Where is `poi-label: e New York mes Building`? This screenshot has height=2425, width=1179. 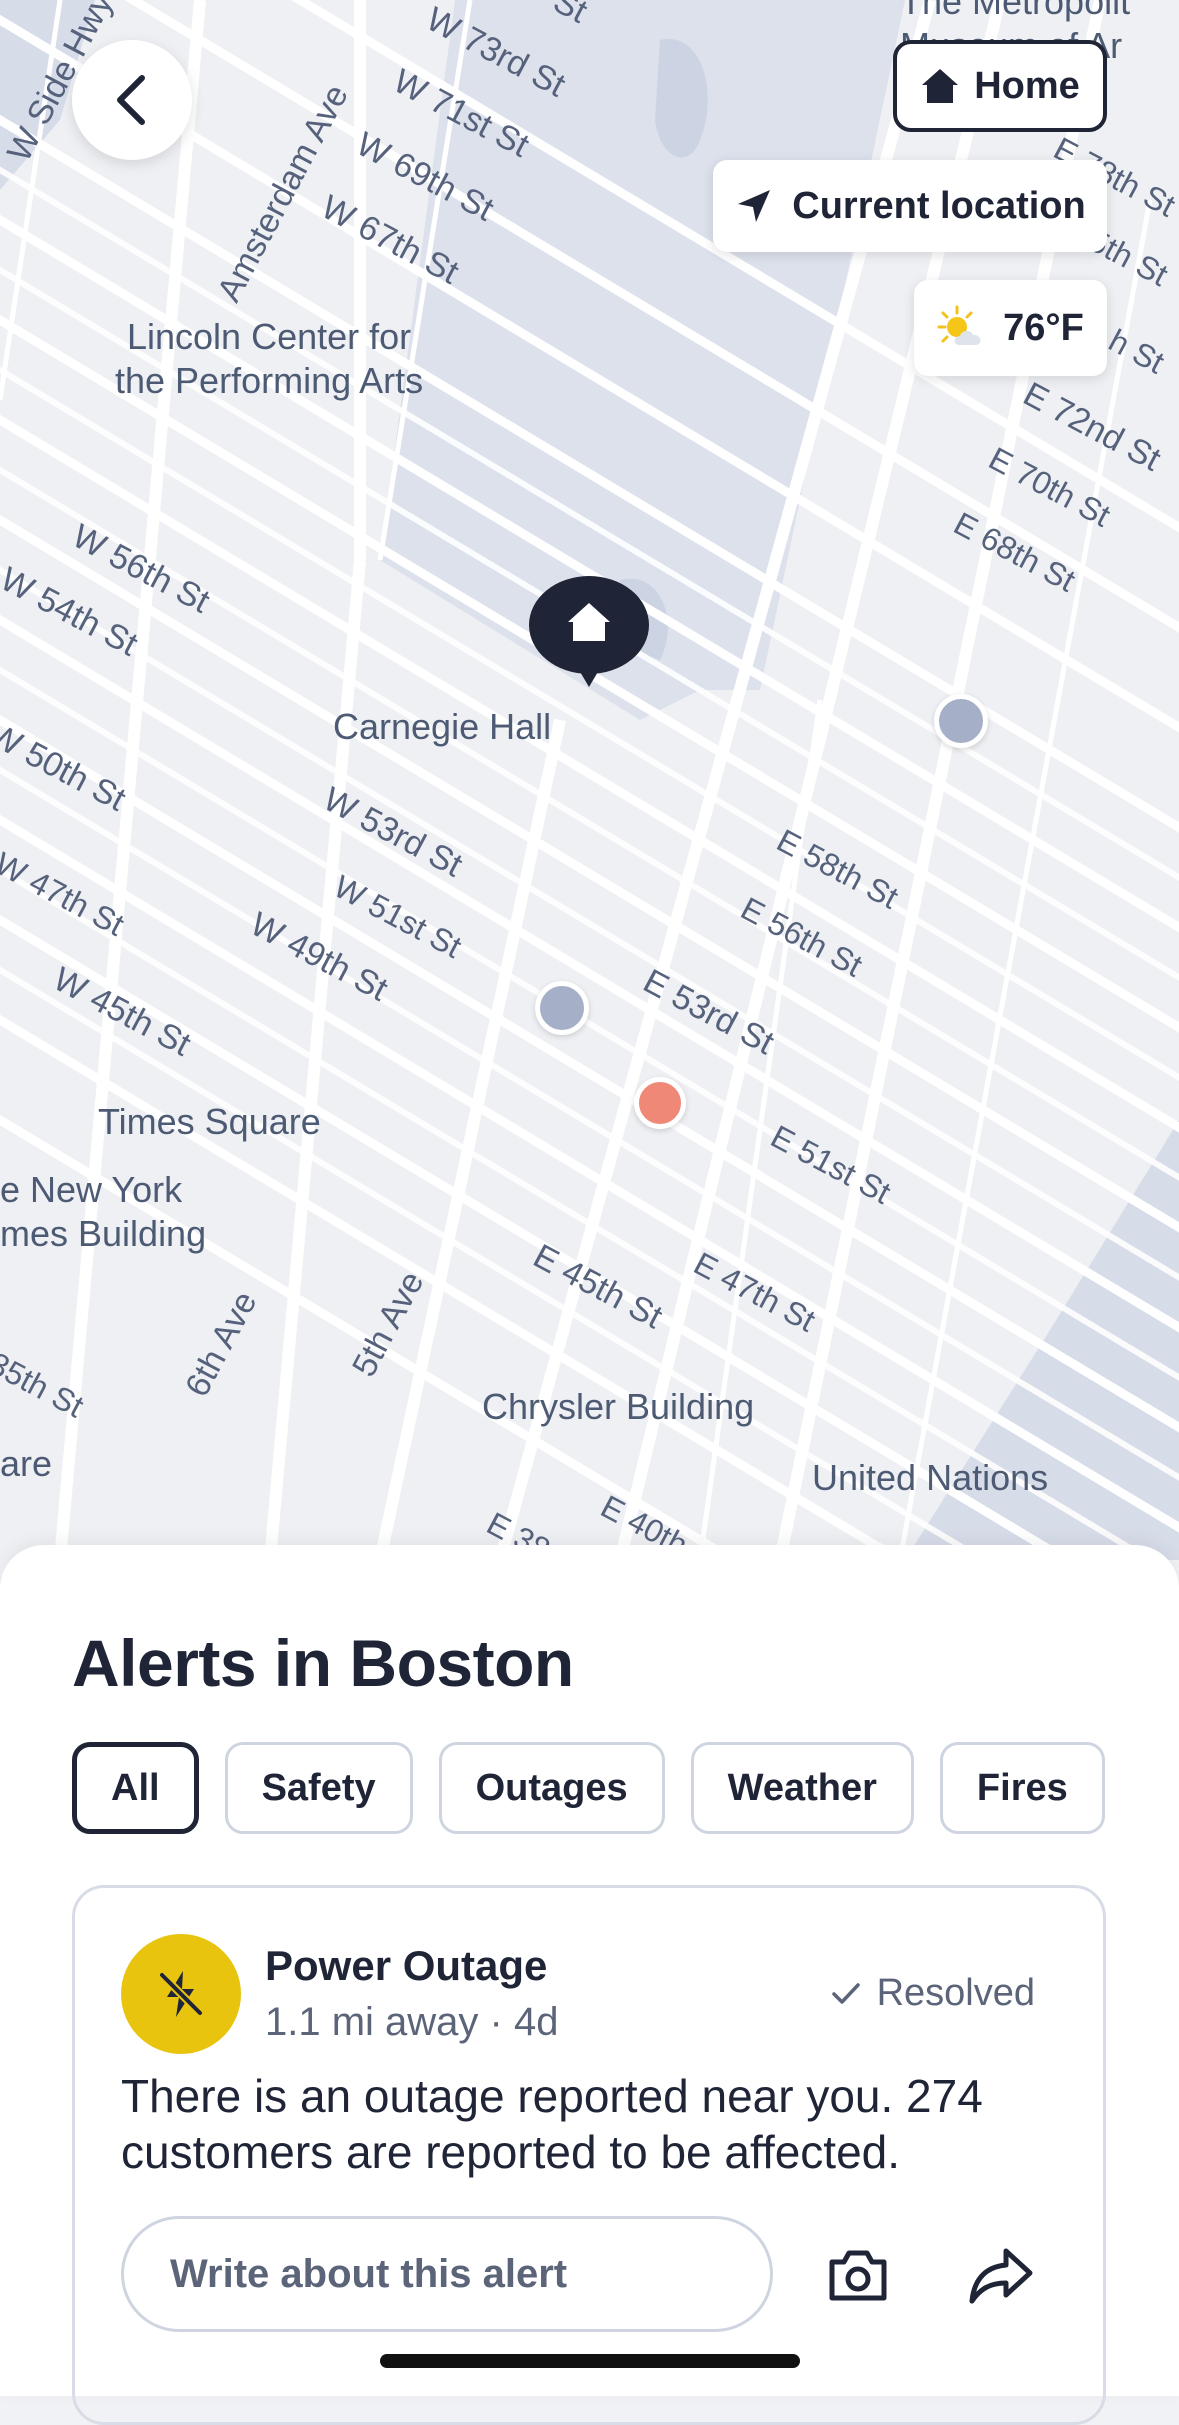 poi-label: e New York mes Building is located at coordinates (103, 1211).